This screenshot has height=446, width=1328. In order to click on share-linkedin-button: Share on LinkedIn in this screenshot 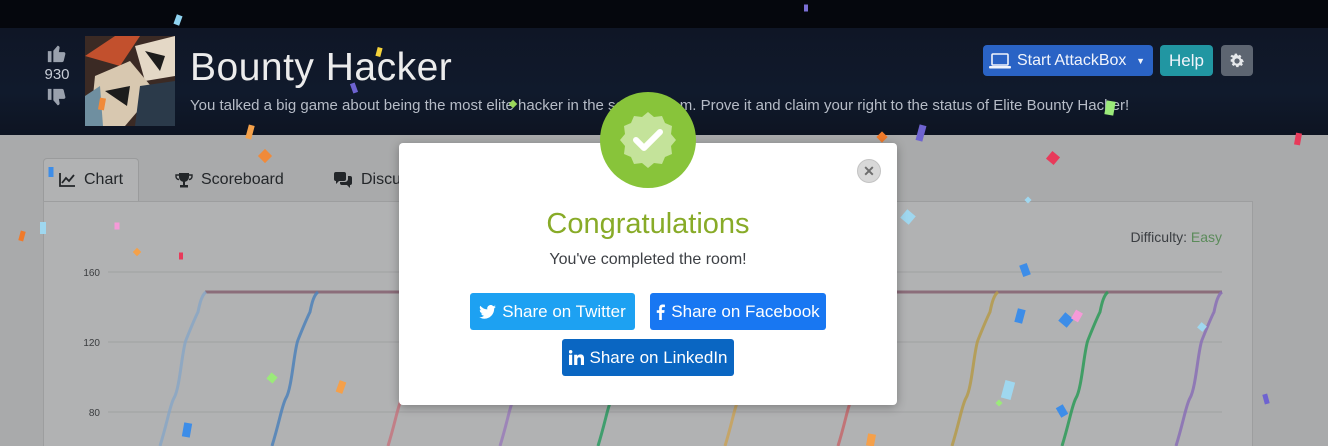, I will do `click(648, 357)`.